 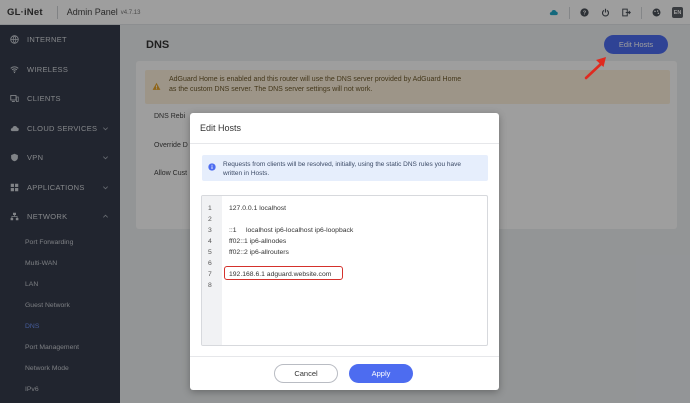 I want to click on editor-line: 8, so click(x=344, y=285).